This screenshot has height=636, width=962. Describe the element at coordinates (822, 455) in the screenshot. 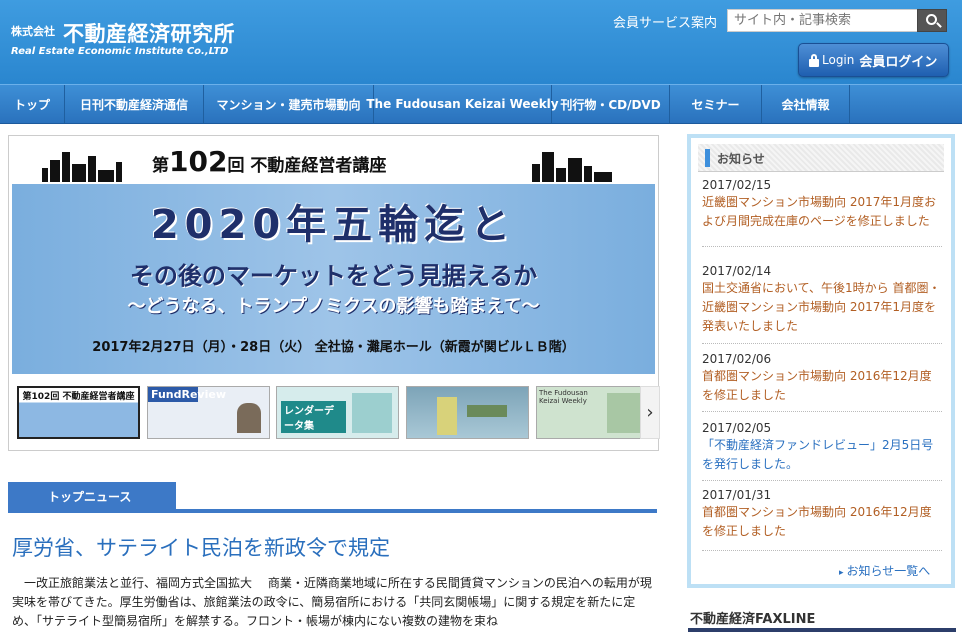

I see `news-link: 「不動産経済ファンドレビュー」2月5日号を発行しました。` at that location.